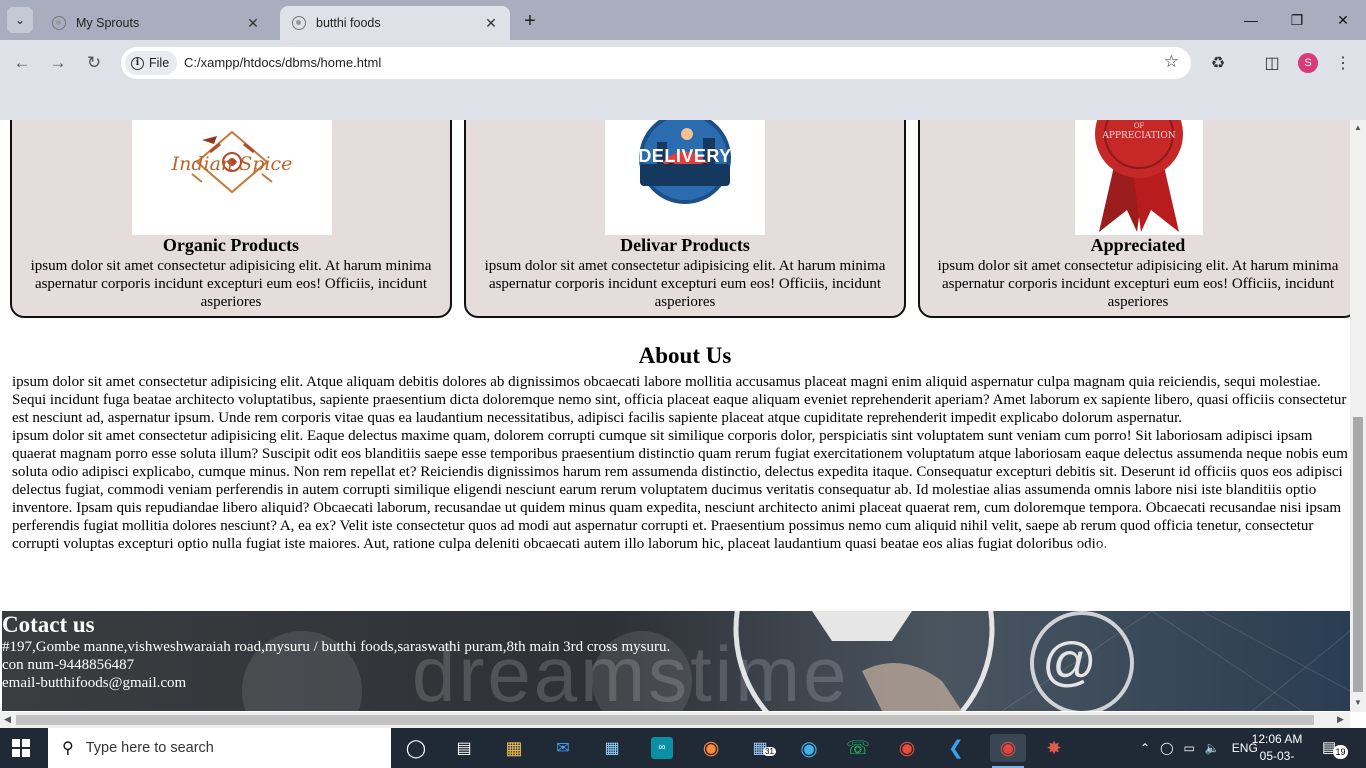  What do you see at coordinates (656, 63) in the screenshot?
I see `address-bar: i File C:/xampp/htdocs/dbms/home.html ☆` at bounding box center [656, 63].